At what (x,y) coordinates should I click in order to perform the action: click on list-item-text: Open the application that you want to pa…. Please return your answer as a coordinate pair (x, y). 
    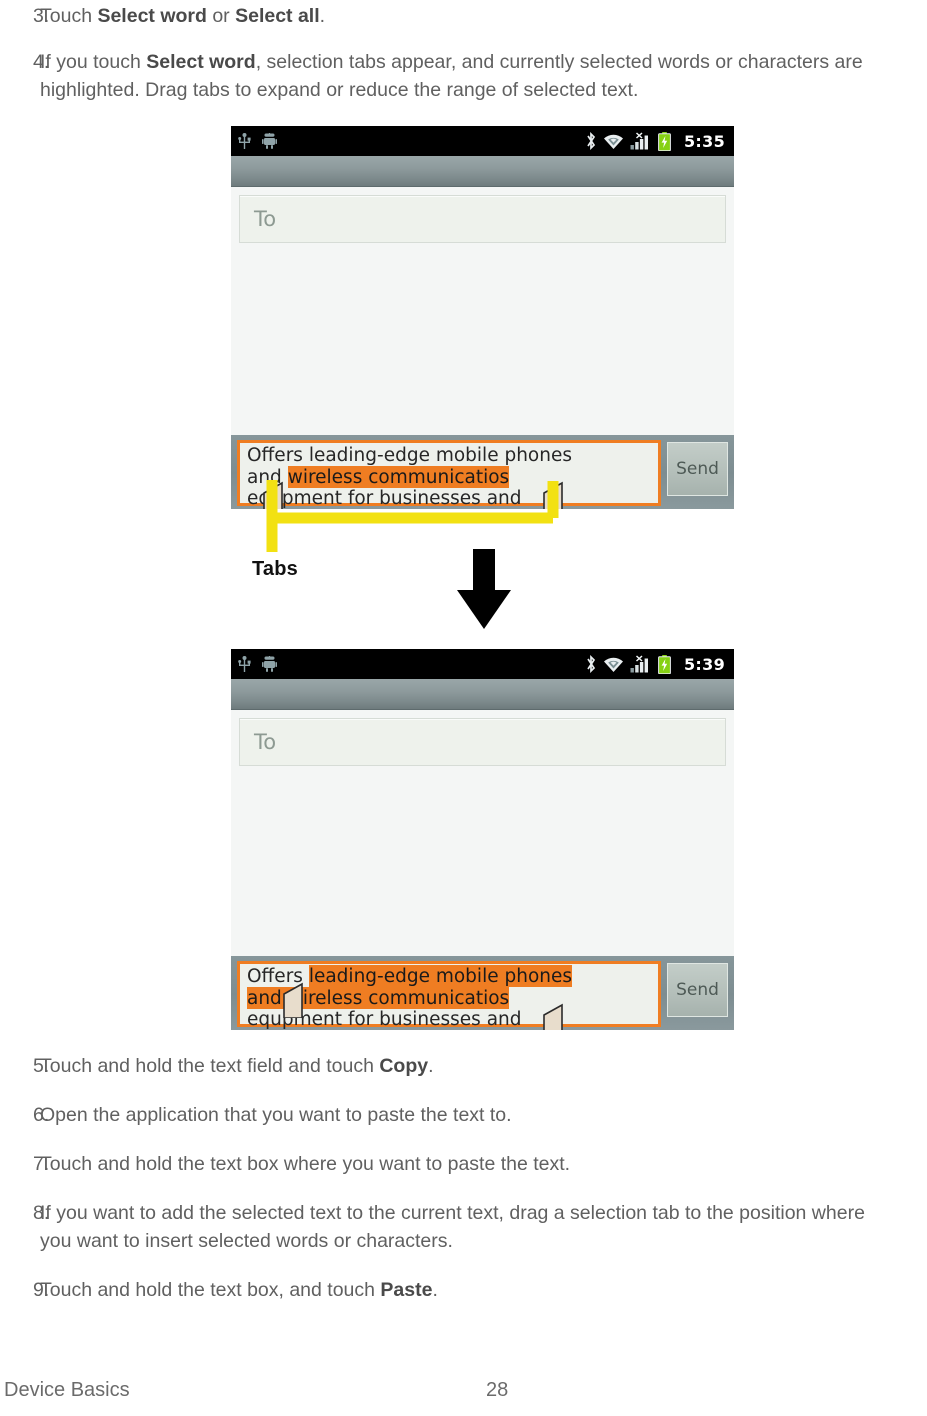
    Looking at the image, I should click on (276, 1115).